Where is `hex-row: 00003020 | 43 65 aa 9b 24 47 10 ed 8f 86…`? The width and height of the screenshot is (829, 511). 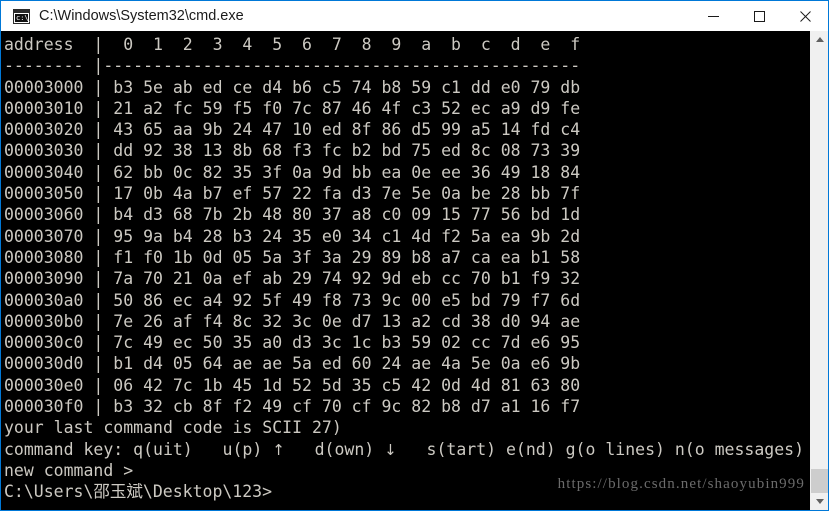 hex-row: 00003020 | 43 65 aa 9b 24 47 10 ed 8f 86… is located at coordinates (297, 130).